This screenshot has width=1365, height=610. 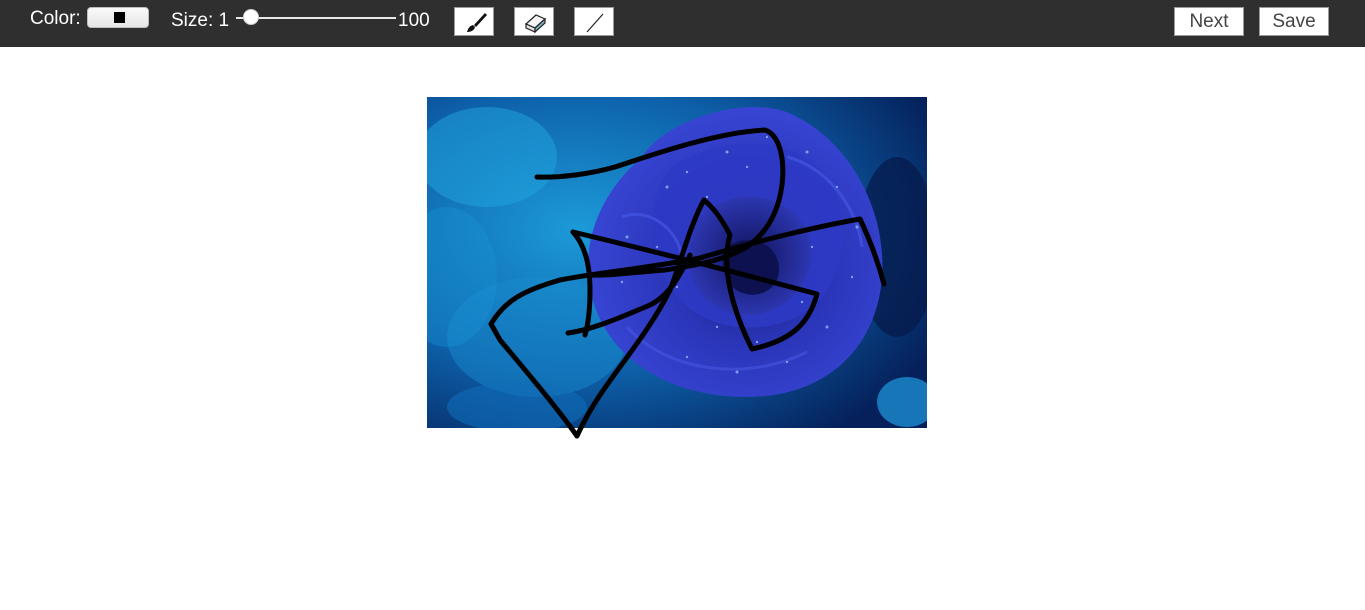 What do you see at coordinates (477, 22) in the screenshot?
I see `paintbrush-icon` at bounding box center [477, 22].